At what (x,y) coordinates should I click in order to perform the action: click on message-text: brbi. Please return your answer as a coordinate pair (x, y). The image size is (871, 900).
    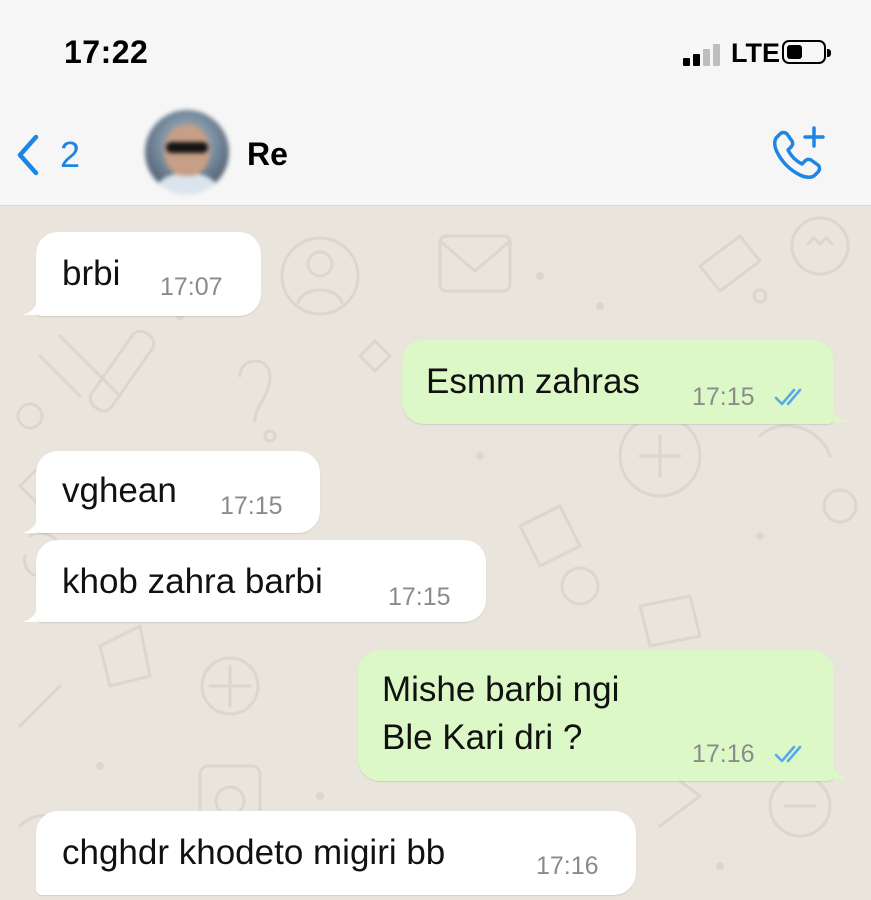
    Looking at the image, I should click on (91, 273).